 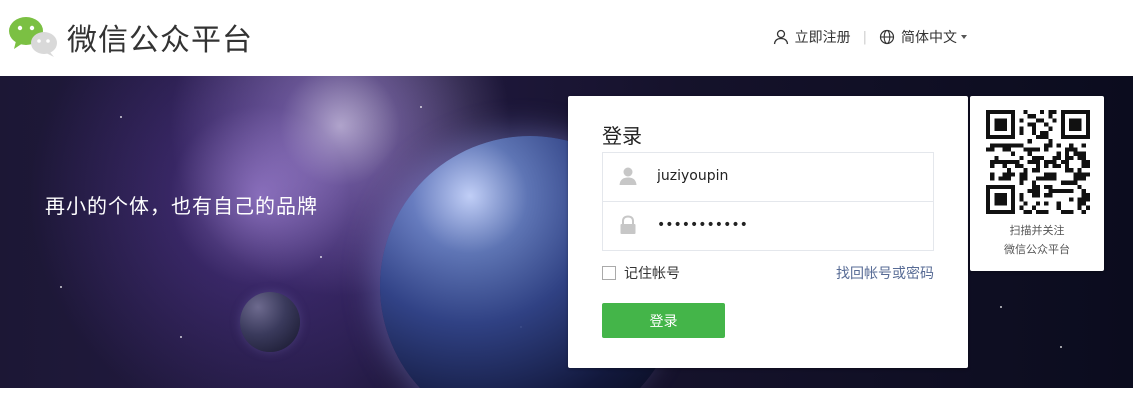 I want to click on language-selector: 简体中文, so click(x=923, y=37).